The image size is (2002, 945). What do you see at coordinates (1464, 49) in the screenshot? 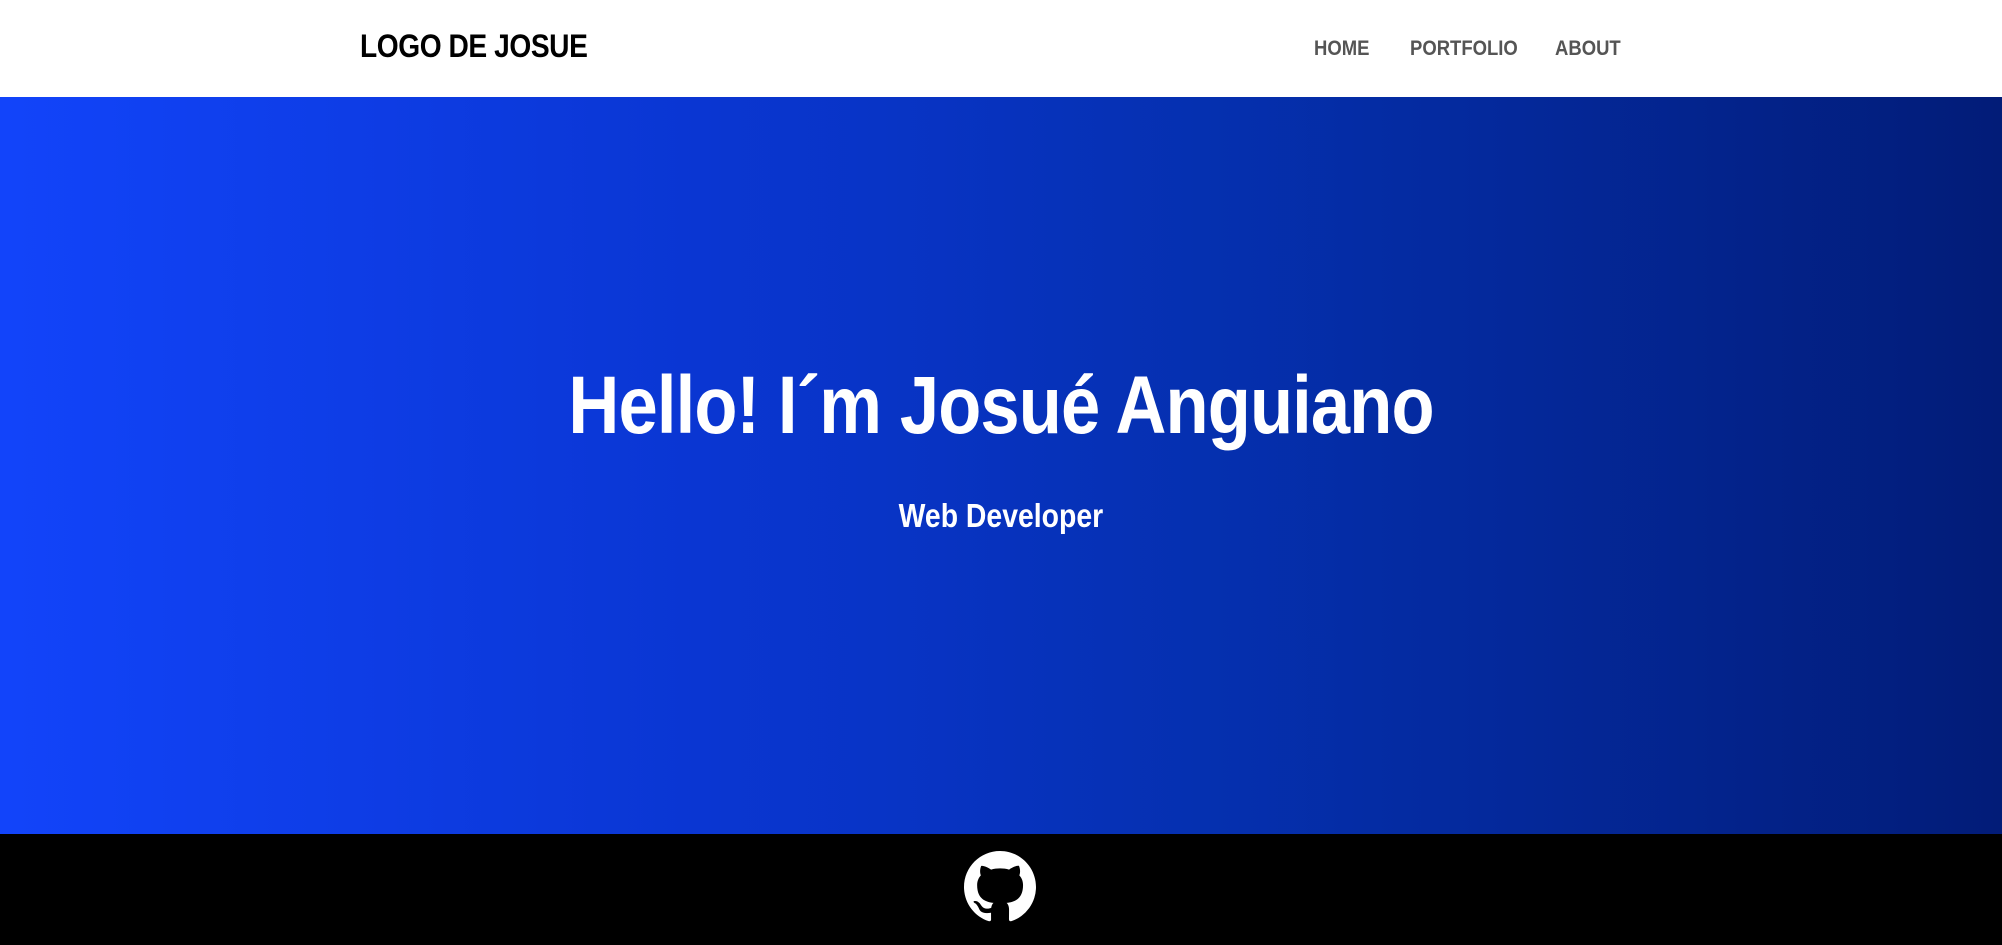
I see `nav-link-portfolio: PORTFOLIO` at bounding box center [1464, 49].